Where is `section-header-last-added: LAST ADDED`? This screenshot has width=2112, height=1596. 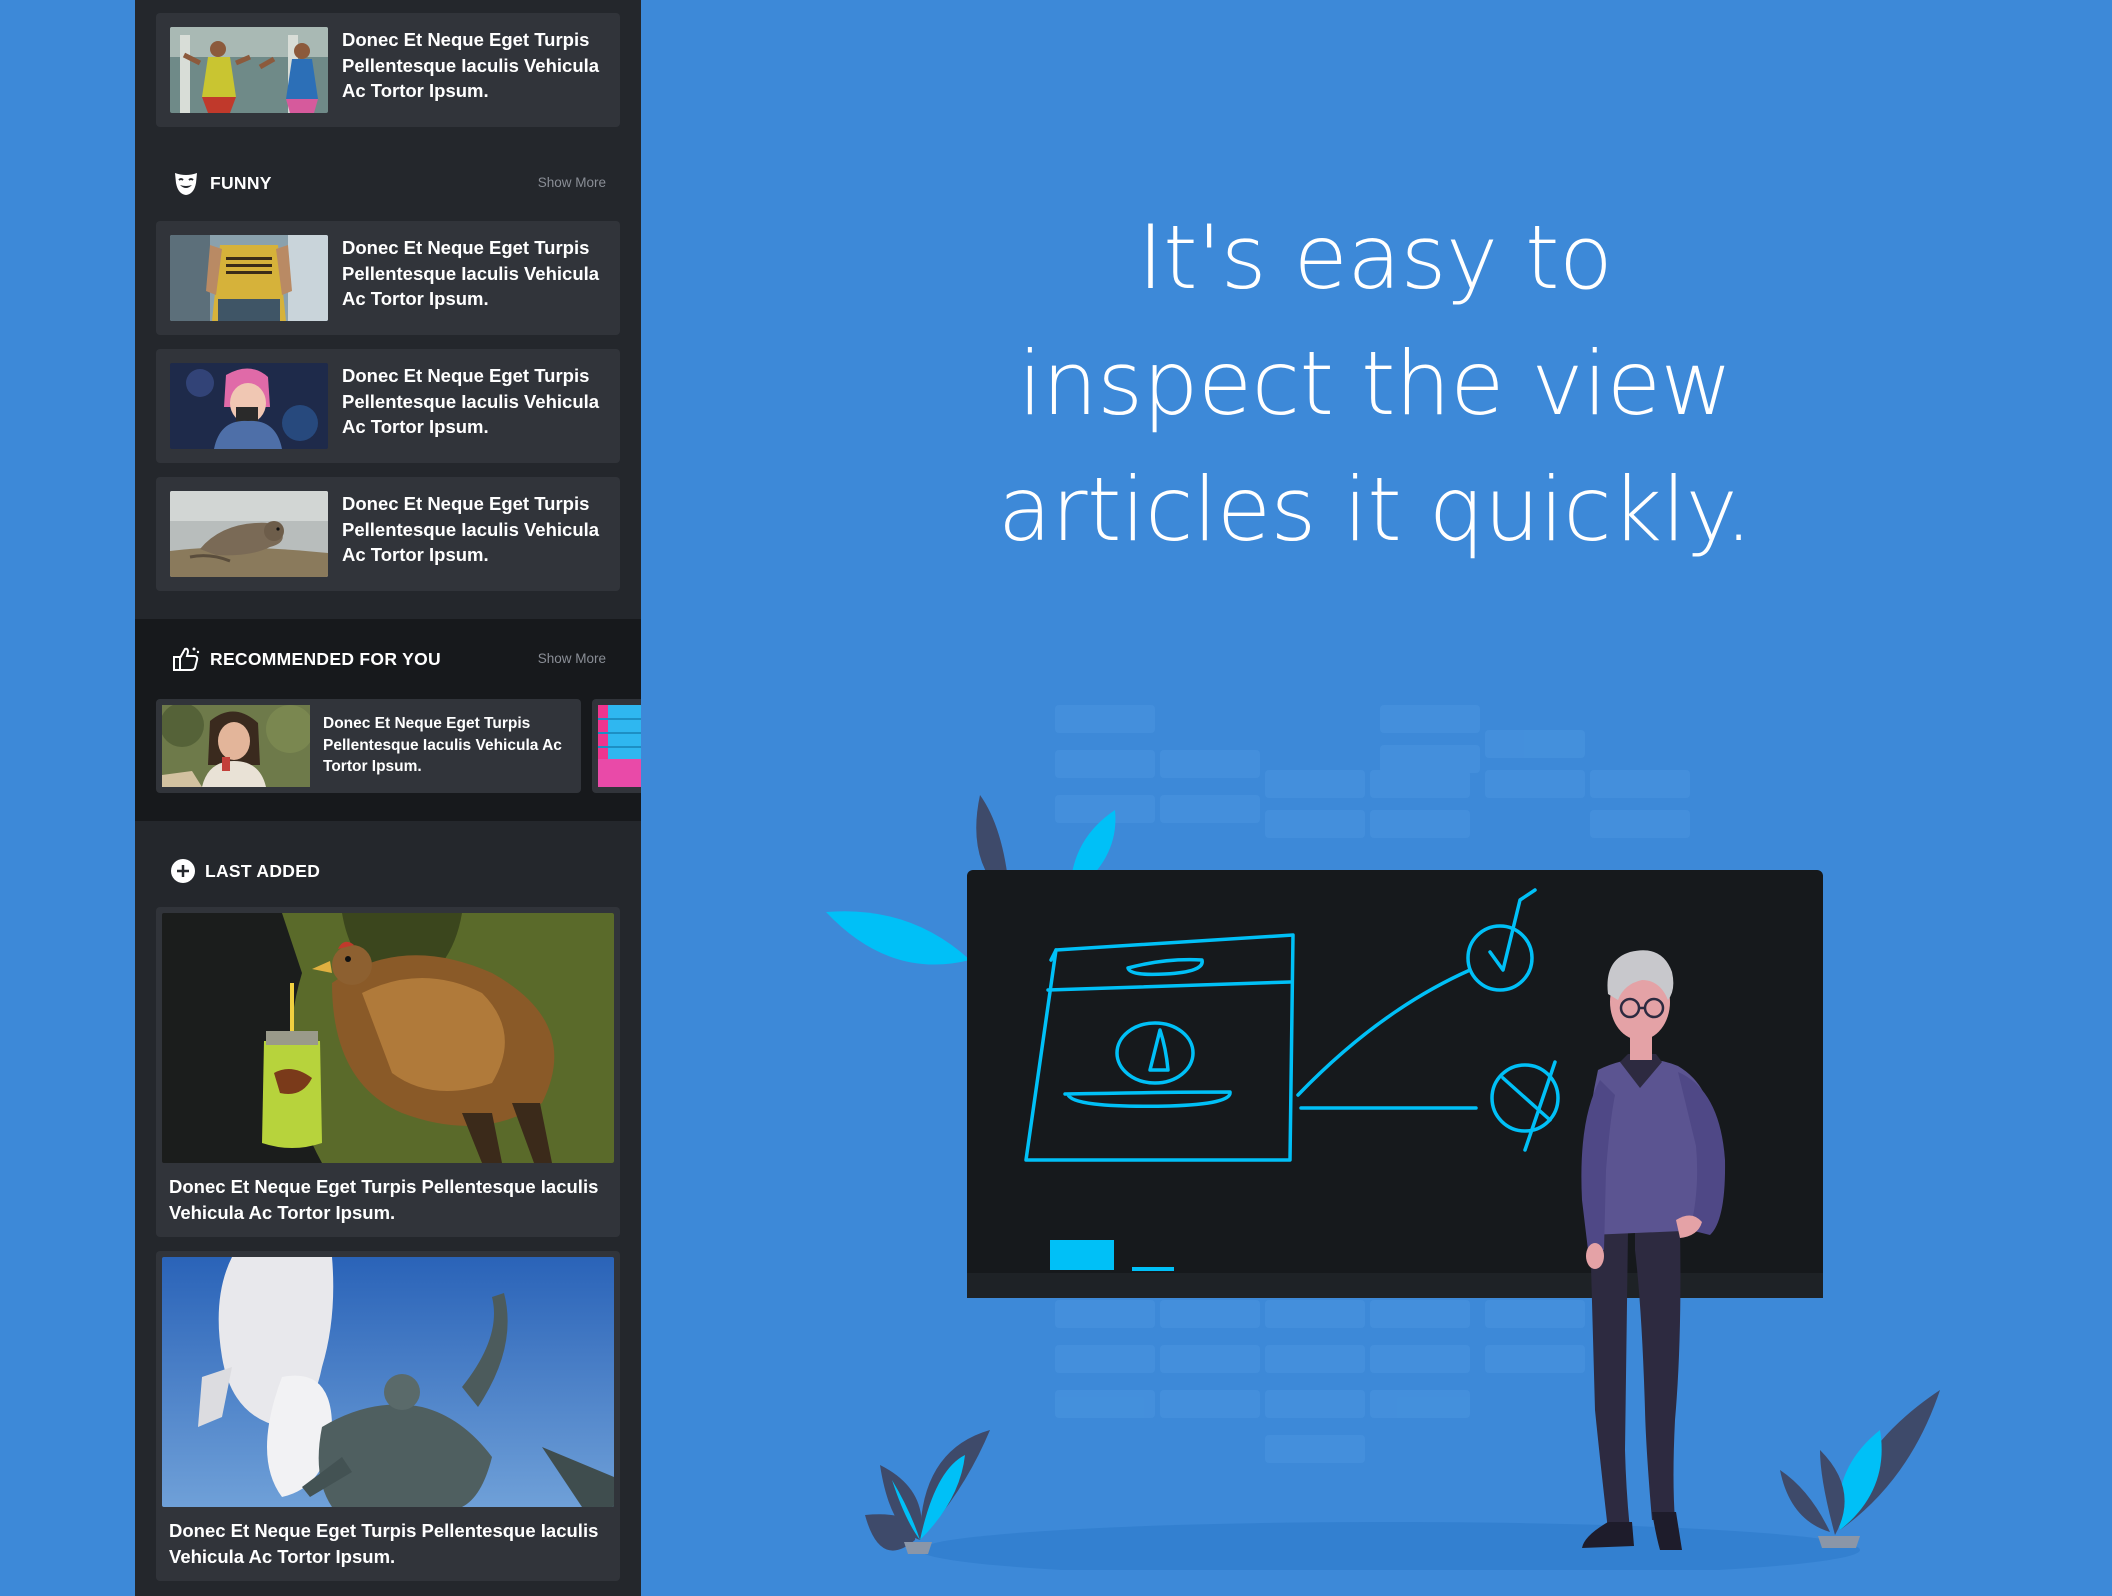
section-header-last-added: LAST ADDED is located at coordinates (387, 872).